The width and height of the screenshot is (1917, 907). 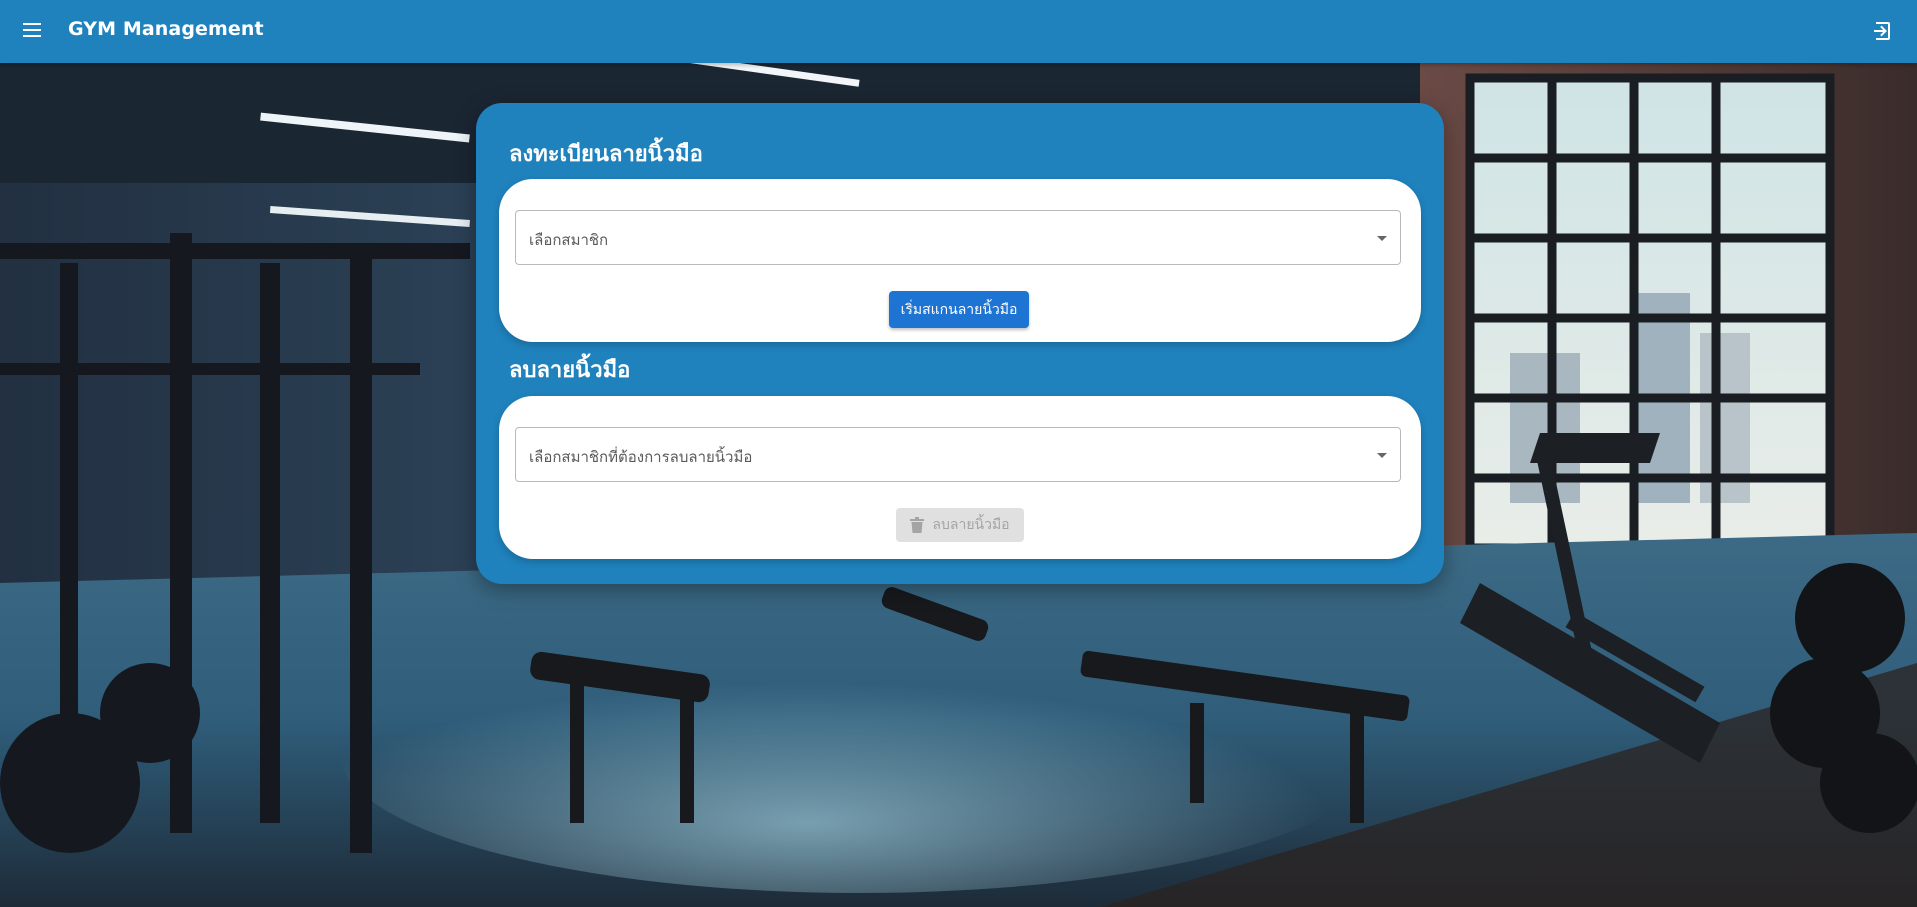 What do you see at coordinates (641, 457) in the screenshot?
I see `delete-member-select-placeholder: เลือกสมาชิกที่ต้องการลบลายนิ้วมือ` at bounding box center [641, 457].